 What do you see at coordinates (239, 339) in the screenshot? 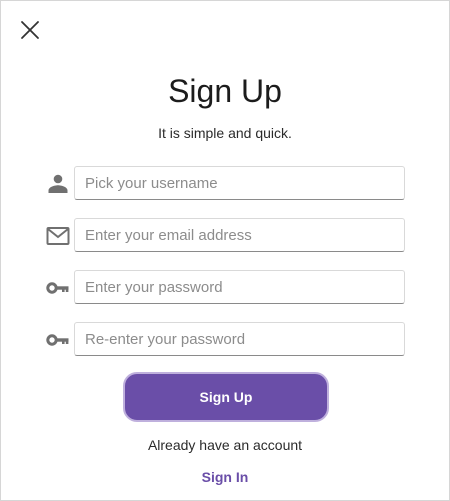
I see `confirm-password-input` at bounding box center [239, 339].